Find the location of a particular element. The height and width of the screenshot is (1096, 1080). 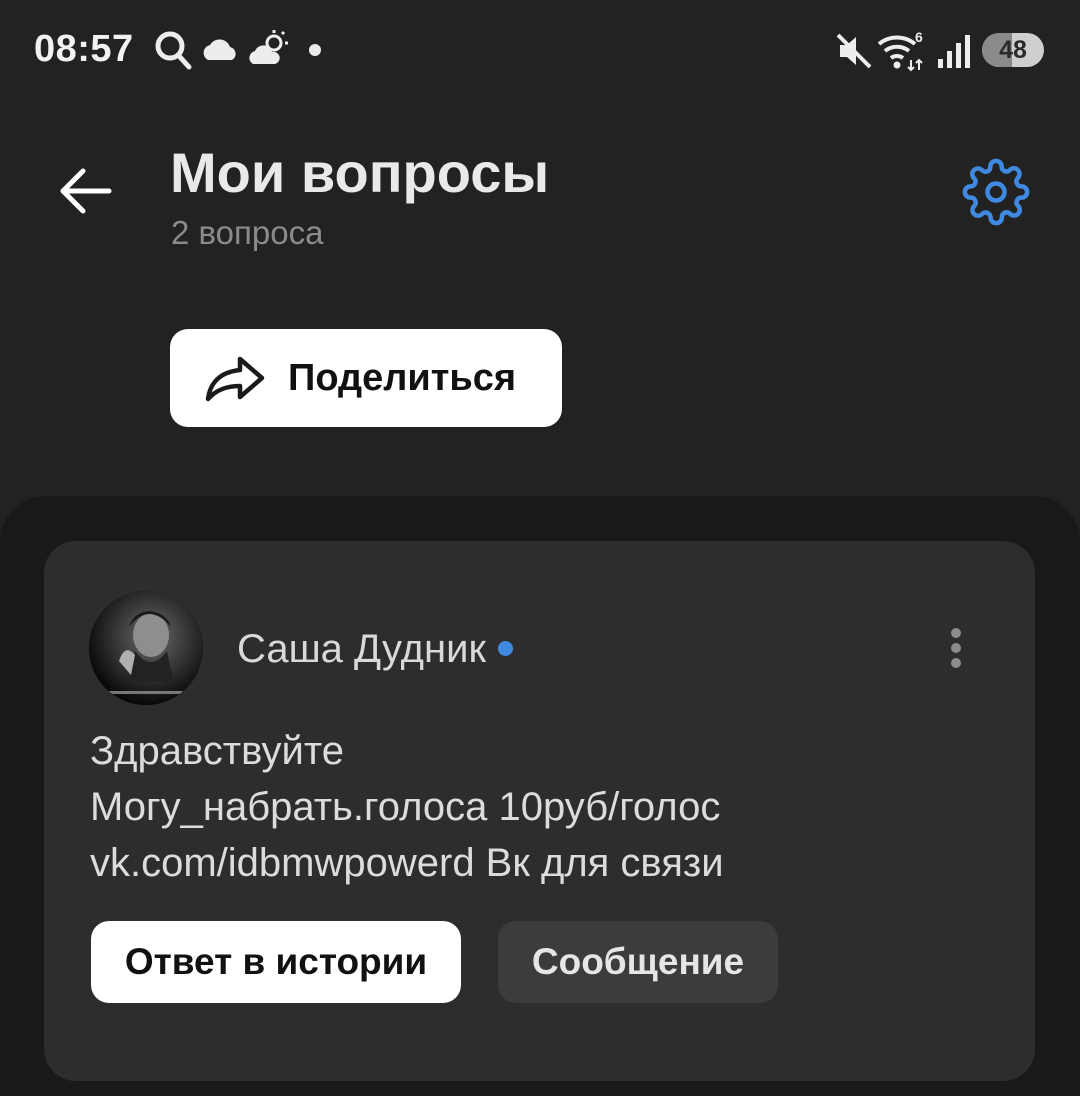

send-message-button: Сообщение is located at coordinates (638, 962).